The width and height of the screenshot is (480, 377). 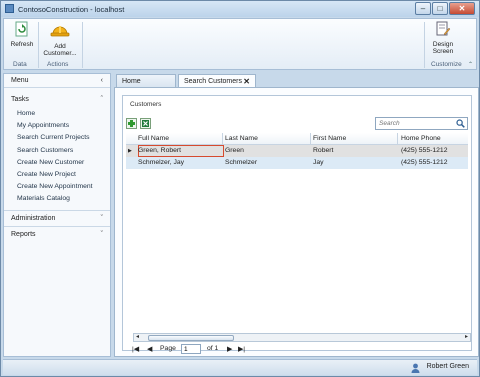 What do you see at coordinates (57, 175) in the screenshot?
I see `nav-item-create-new-project: Create New Project` at bounding box center [57, 175].